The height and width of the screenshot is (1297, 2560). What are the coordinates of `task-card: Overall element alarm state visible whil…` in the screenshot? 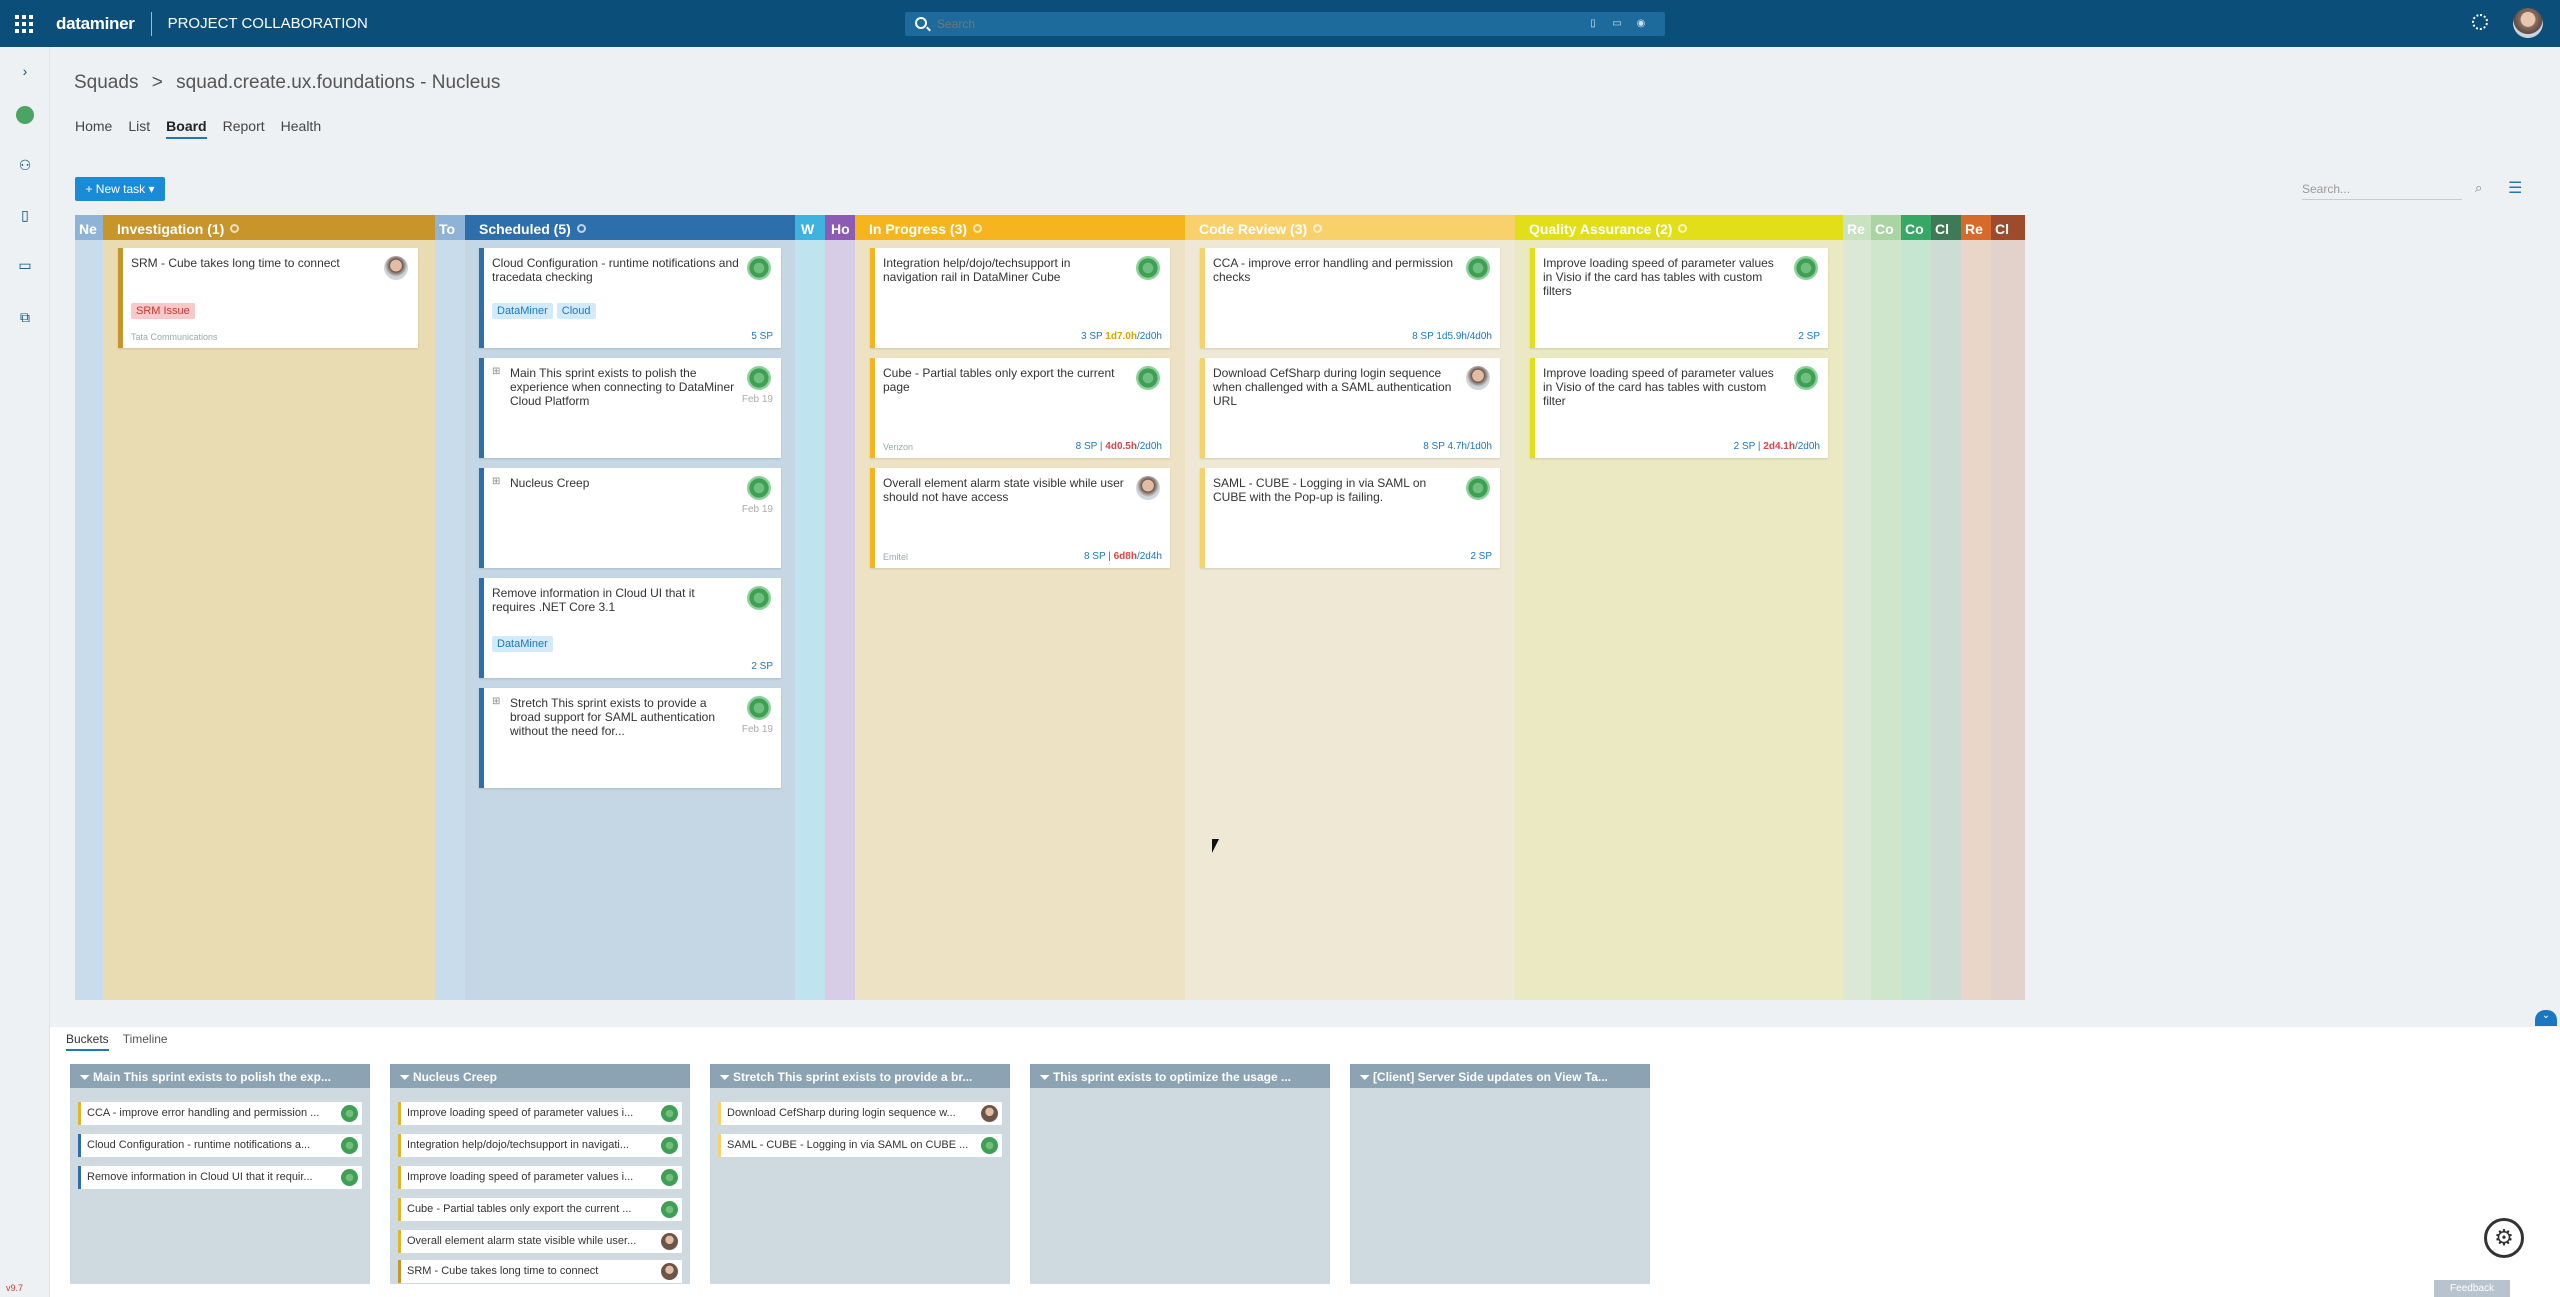 It's located at (1020, 518).